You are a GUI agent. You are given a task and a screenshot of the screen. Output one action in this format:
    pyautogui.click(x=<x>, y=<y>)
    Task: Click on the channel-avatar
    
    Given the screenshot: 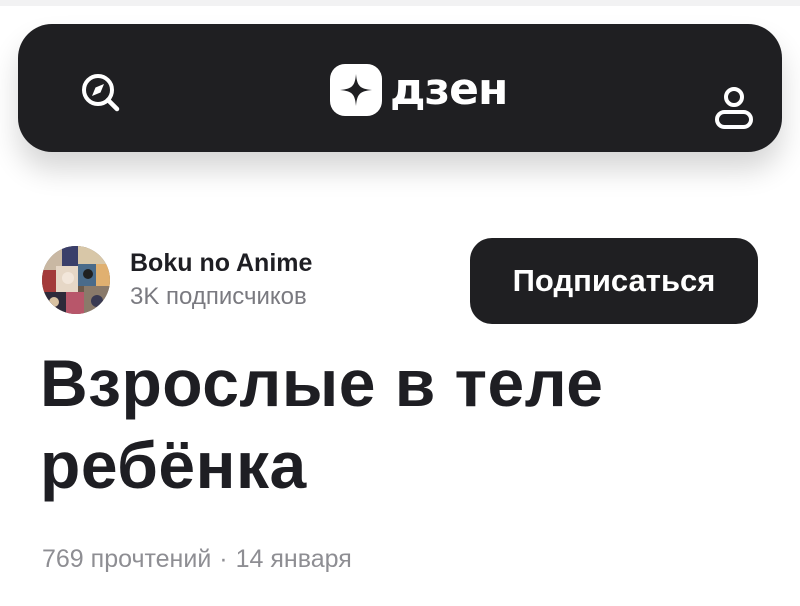 What is the action you would take?
    pyautogui.click(x=76, y=280)
    